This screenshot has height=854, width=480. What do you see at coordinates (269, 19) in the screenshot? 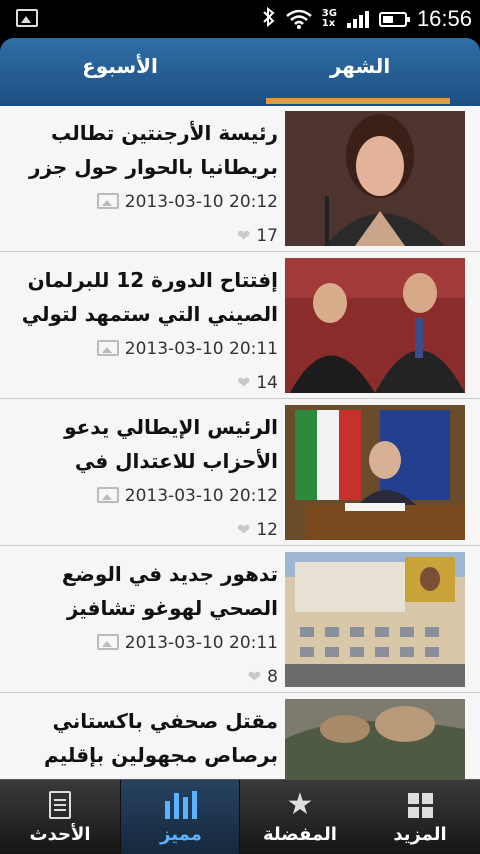
I see `bluetooth-icon` at bounding box center [269, 19].